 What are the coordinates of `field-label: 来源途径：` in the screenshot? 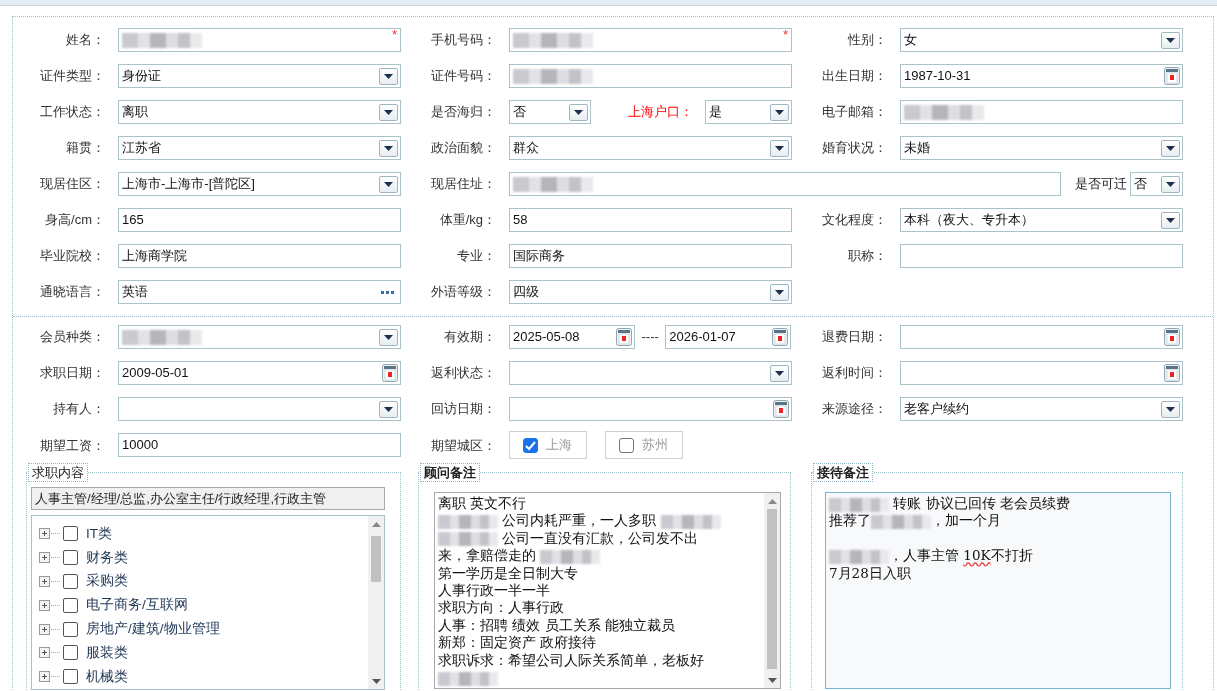 It's located at (854, 409).